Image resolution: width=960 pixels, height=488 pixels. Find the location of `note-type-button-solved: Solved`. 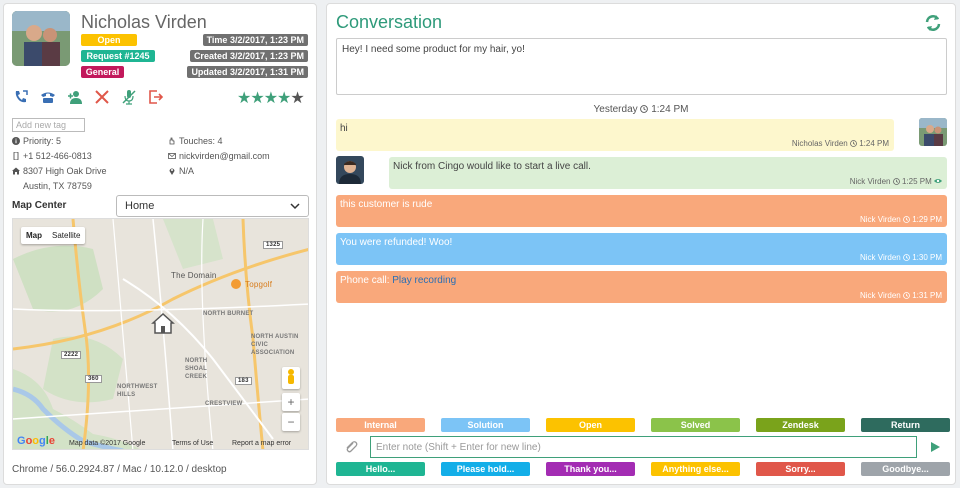

note-type-button-solved: Solved is located at coordinates (695, 425).